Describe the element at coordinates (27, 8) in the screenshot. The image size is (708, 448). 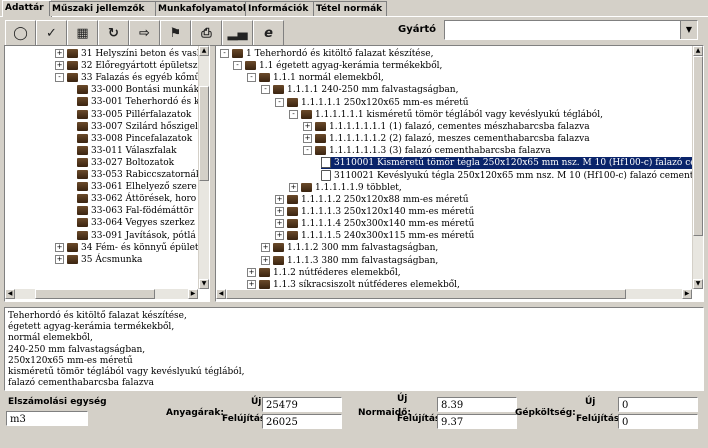
I see `tab-adattar: Adattár` at that location.